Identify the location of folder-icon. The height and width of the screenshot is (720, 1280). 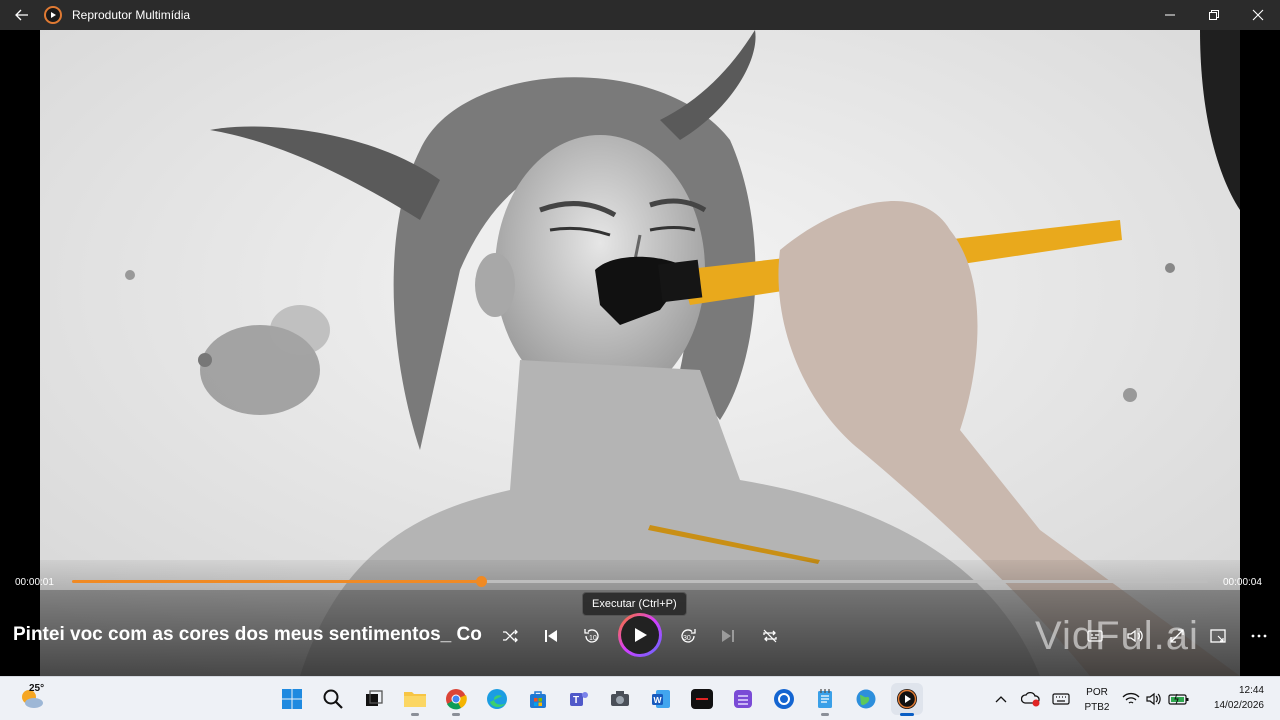
(415, 699).